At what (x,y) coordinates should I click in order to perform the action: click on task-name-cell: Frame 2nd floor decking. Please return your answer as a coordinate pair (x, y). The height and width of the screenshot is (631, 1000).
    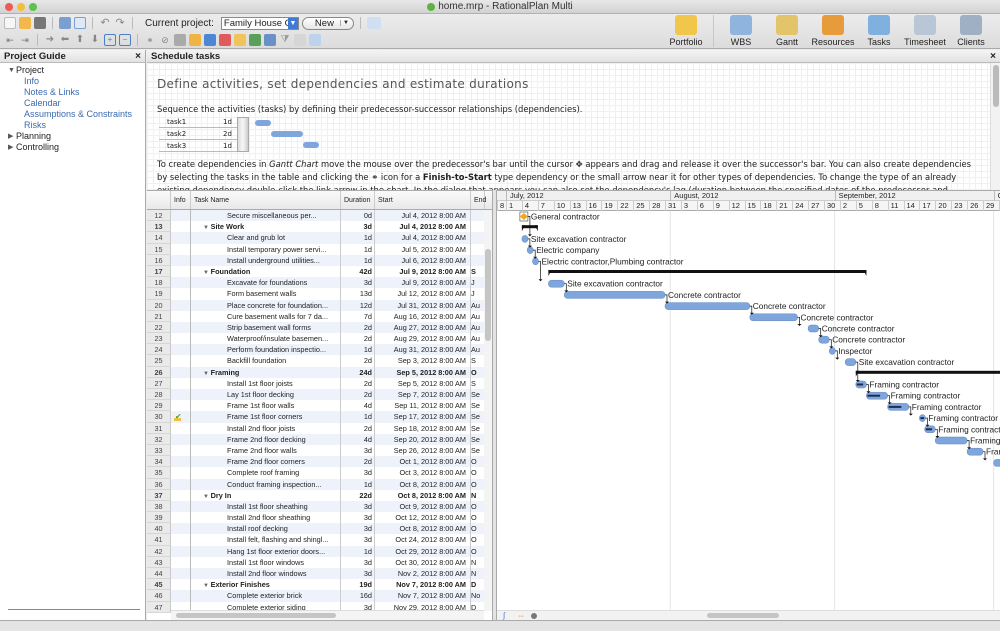
    Looking at the image, I should click on (266, 439).